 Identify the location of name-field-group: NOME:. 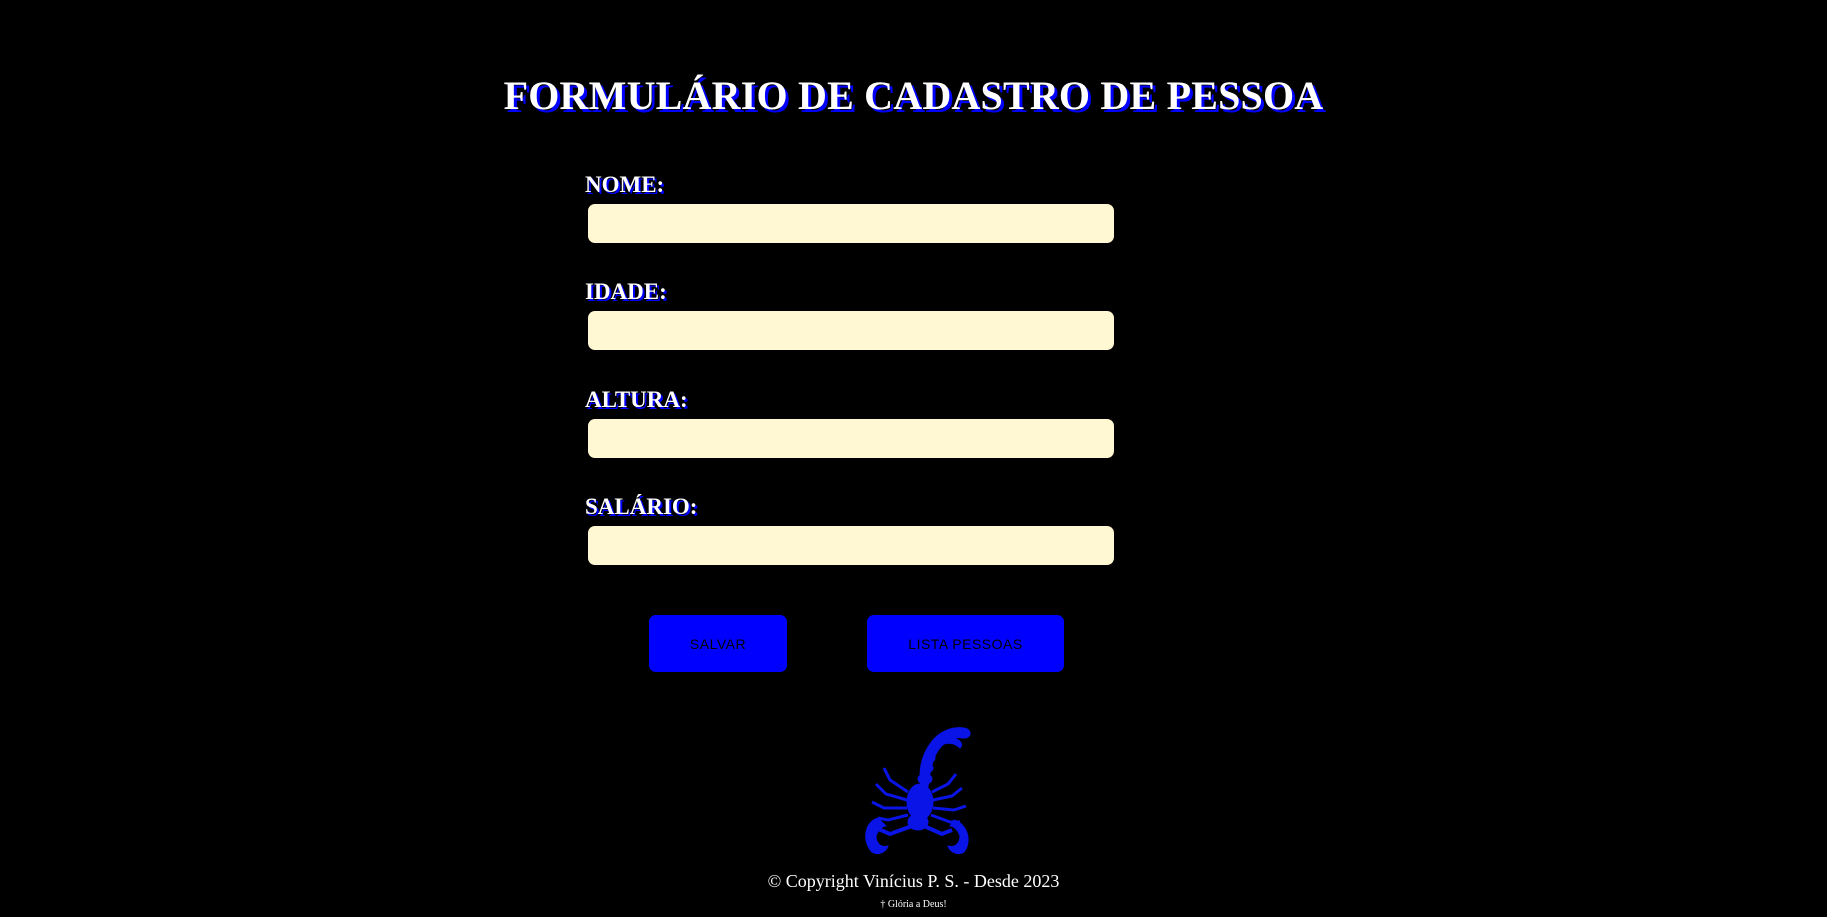
(850, 207).